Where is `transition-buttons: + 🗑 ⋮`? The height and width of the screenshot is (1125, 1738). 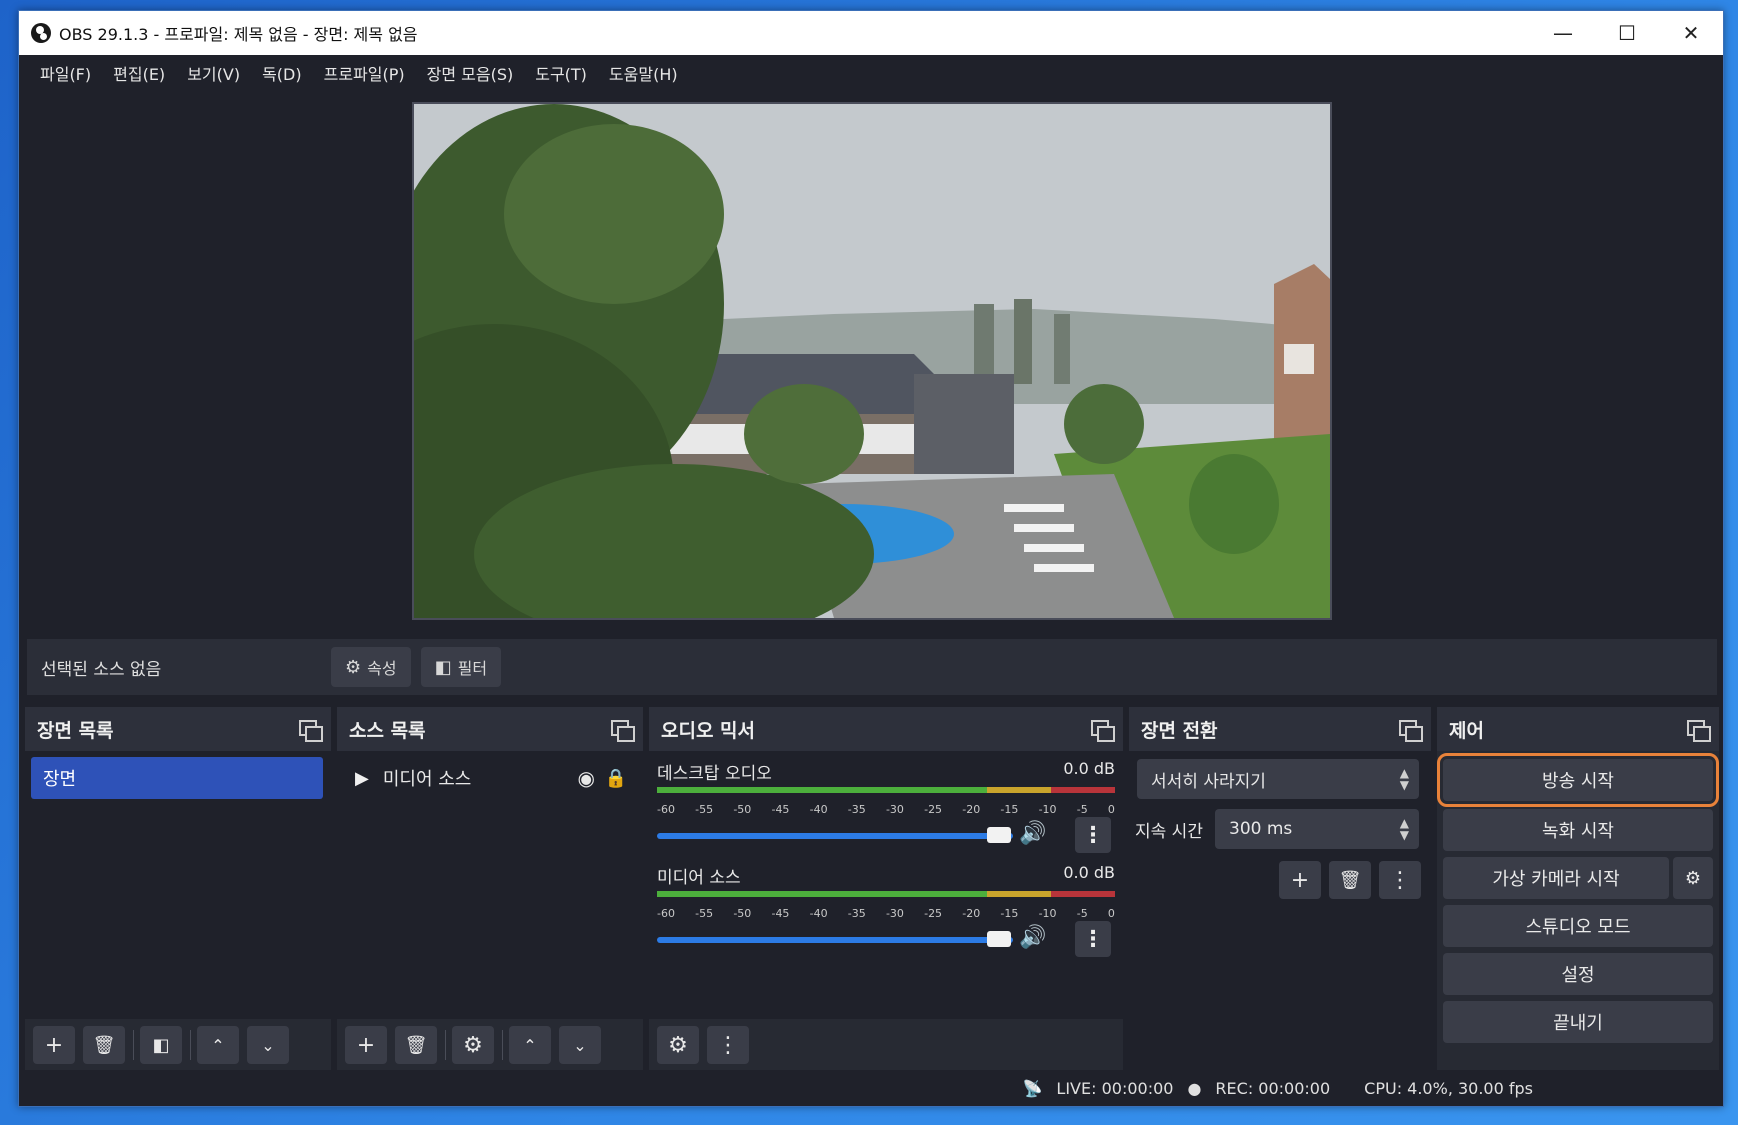
transition-buttons: + 🗑 ⋮ is located at coordinates (1350, 880).